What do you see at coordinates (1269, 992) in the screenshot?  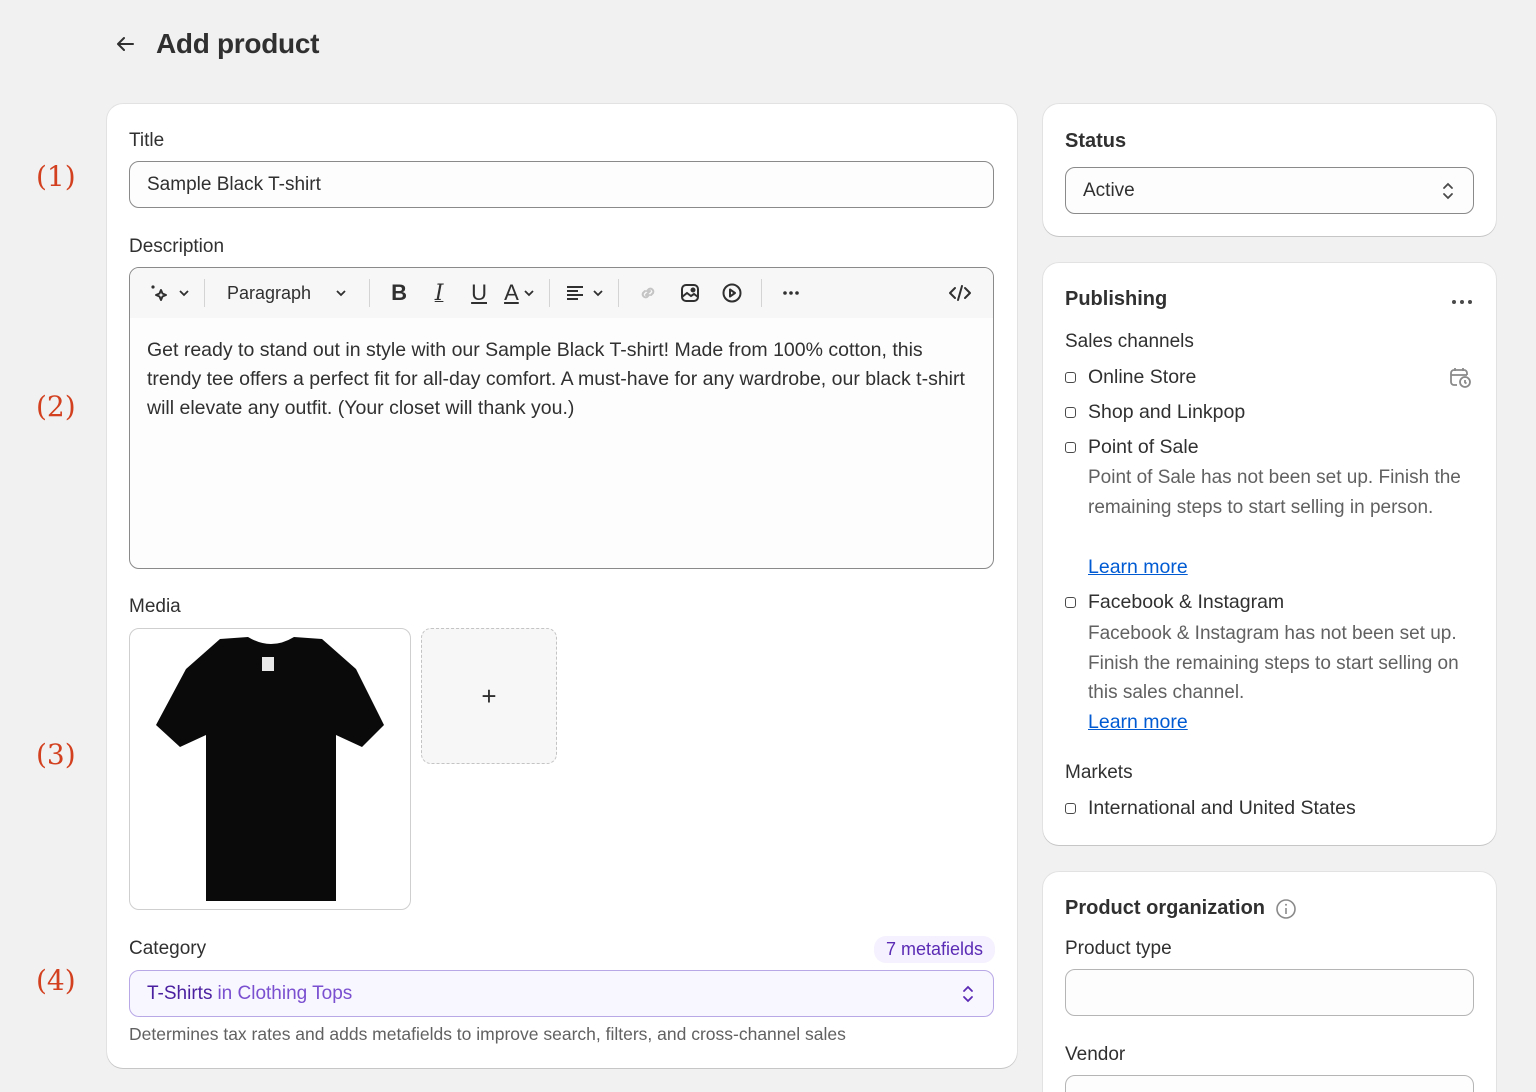 I see `product-type-input` at bounding box center [1269, 992].